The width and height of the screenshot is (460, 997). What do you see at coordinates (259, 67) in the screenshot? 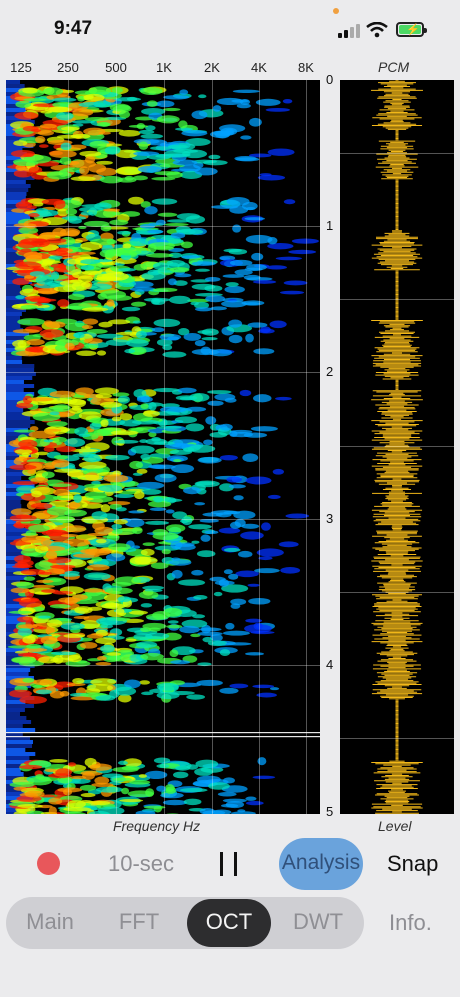
I see `frequency-tick-label: 4K` at bounding box center [259, 67].